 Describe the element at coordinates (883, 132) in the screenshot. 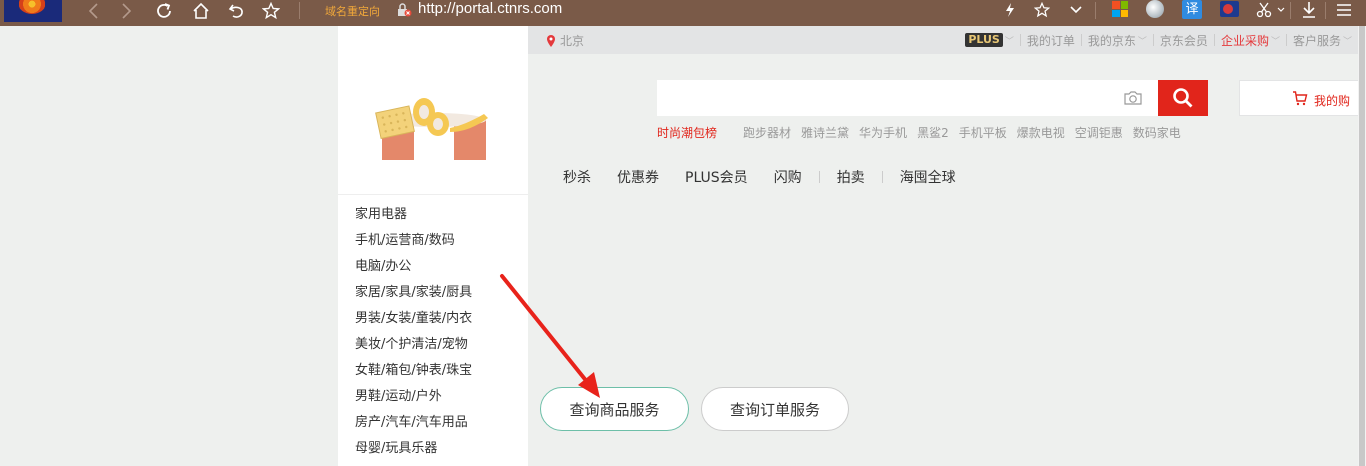

I see `hotword-link: 华为手机` at that location.